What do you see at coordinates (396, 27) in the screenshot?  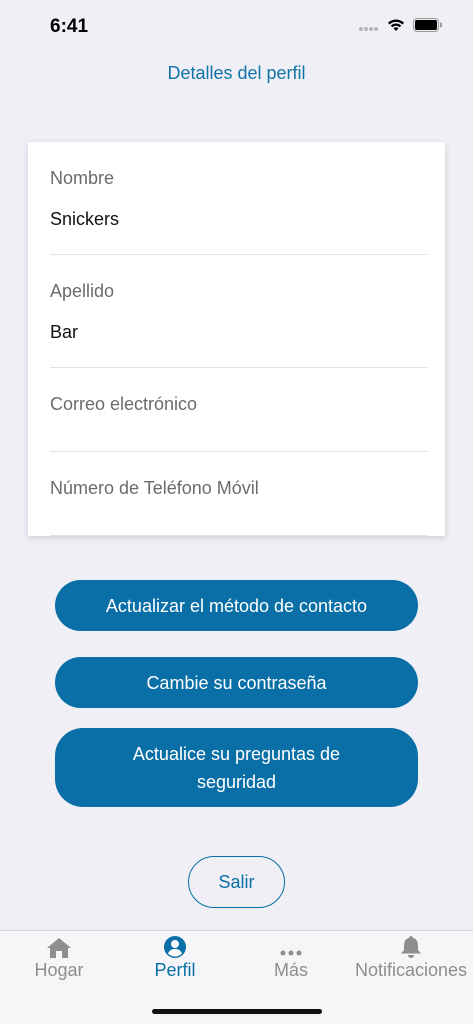 I see `wifi-icon` at bounding box center [396, 27].